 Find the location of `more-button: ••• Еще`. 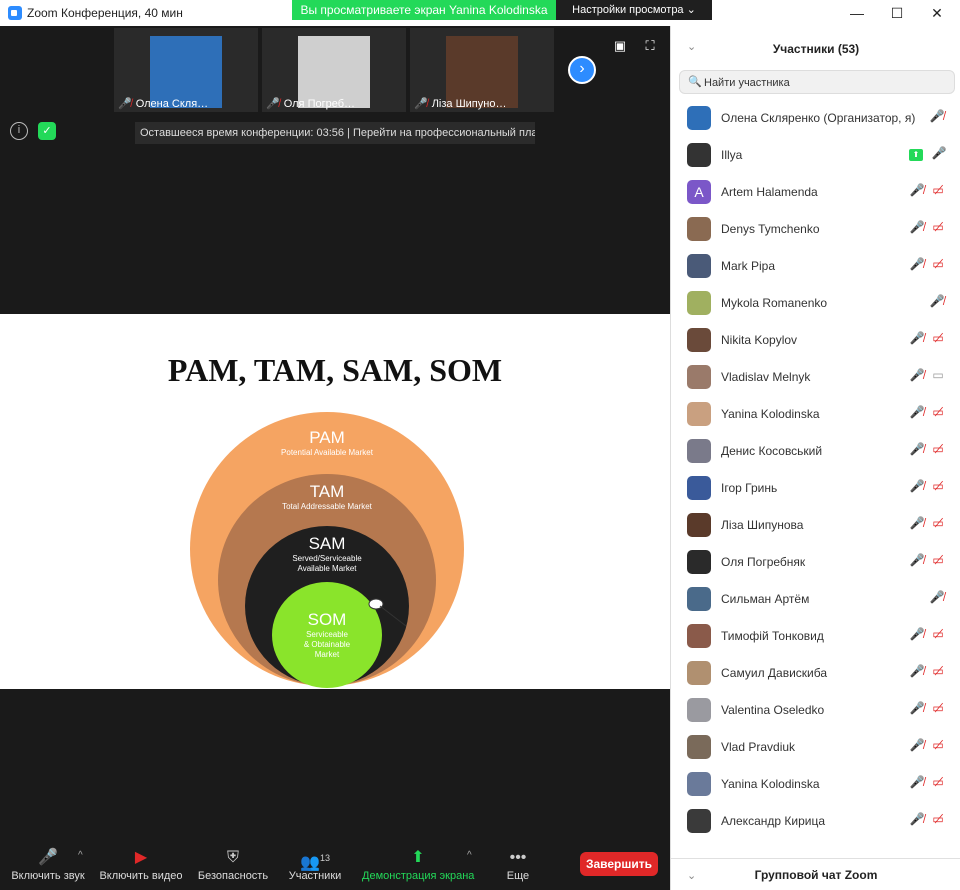

more-button: ••• Еще is located at coordinates (518, 864).